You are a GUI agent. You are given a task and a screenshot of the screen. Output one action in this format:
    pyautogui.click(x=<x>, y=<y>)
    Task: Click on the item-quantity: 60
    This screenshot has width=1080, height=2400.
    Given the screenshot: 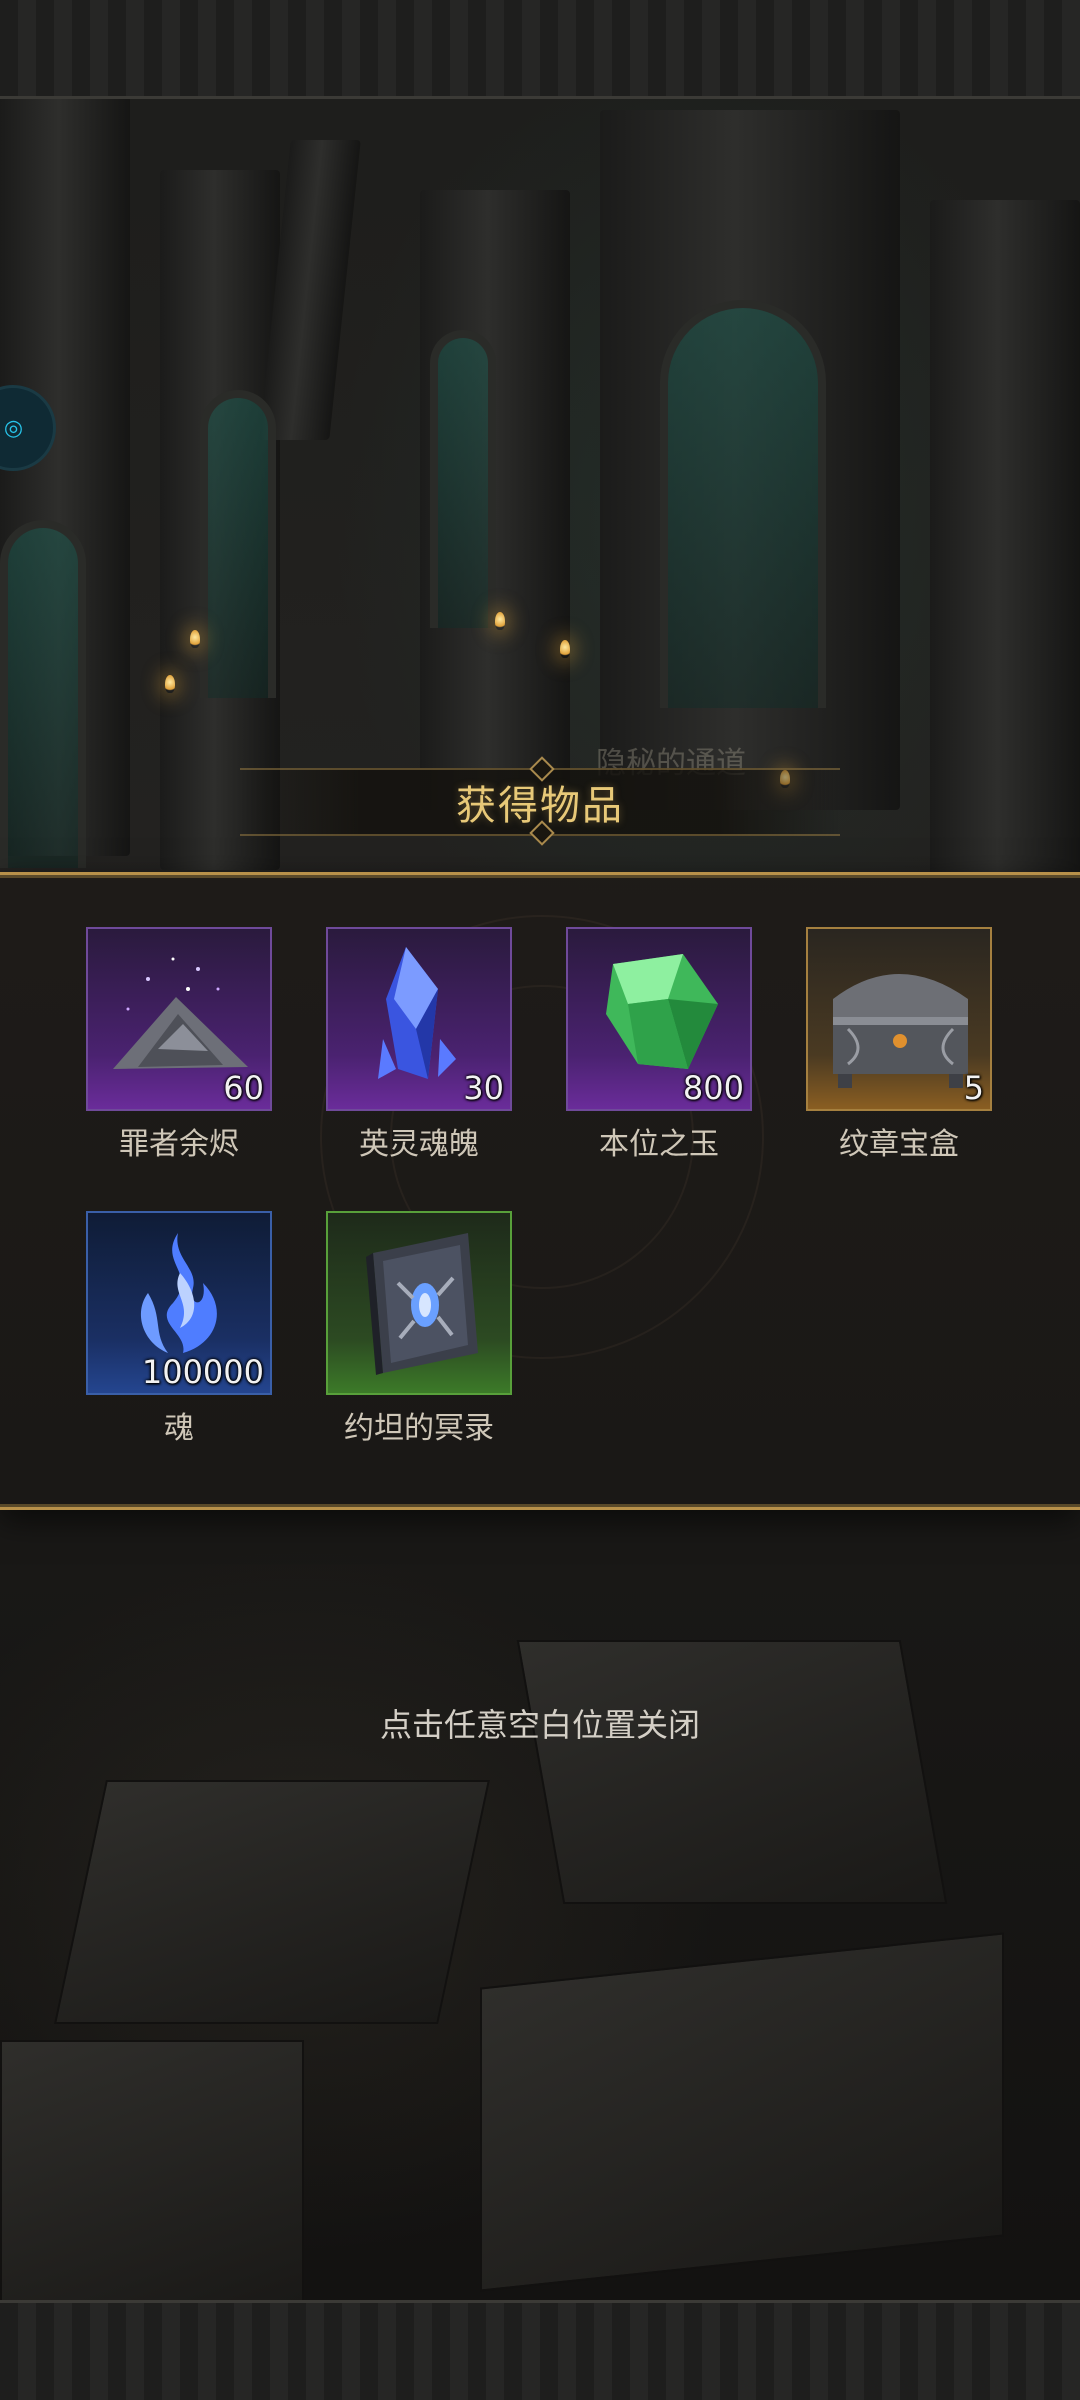 What is the action you would take?
    pyautogui.click(x=243, y=1088)
    